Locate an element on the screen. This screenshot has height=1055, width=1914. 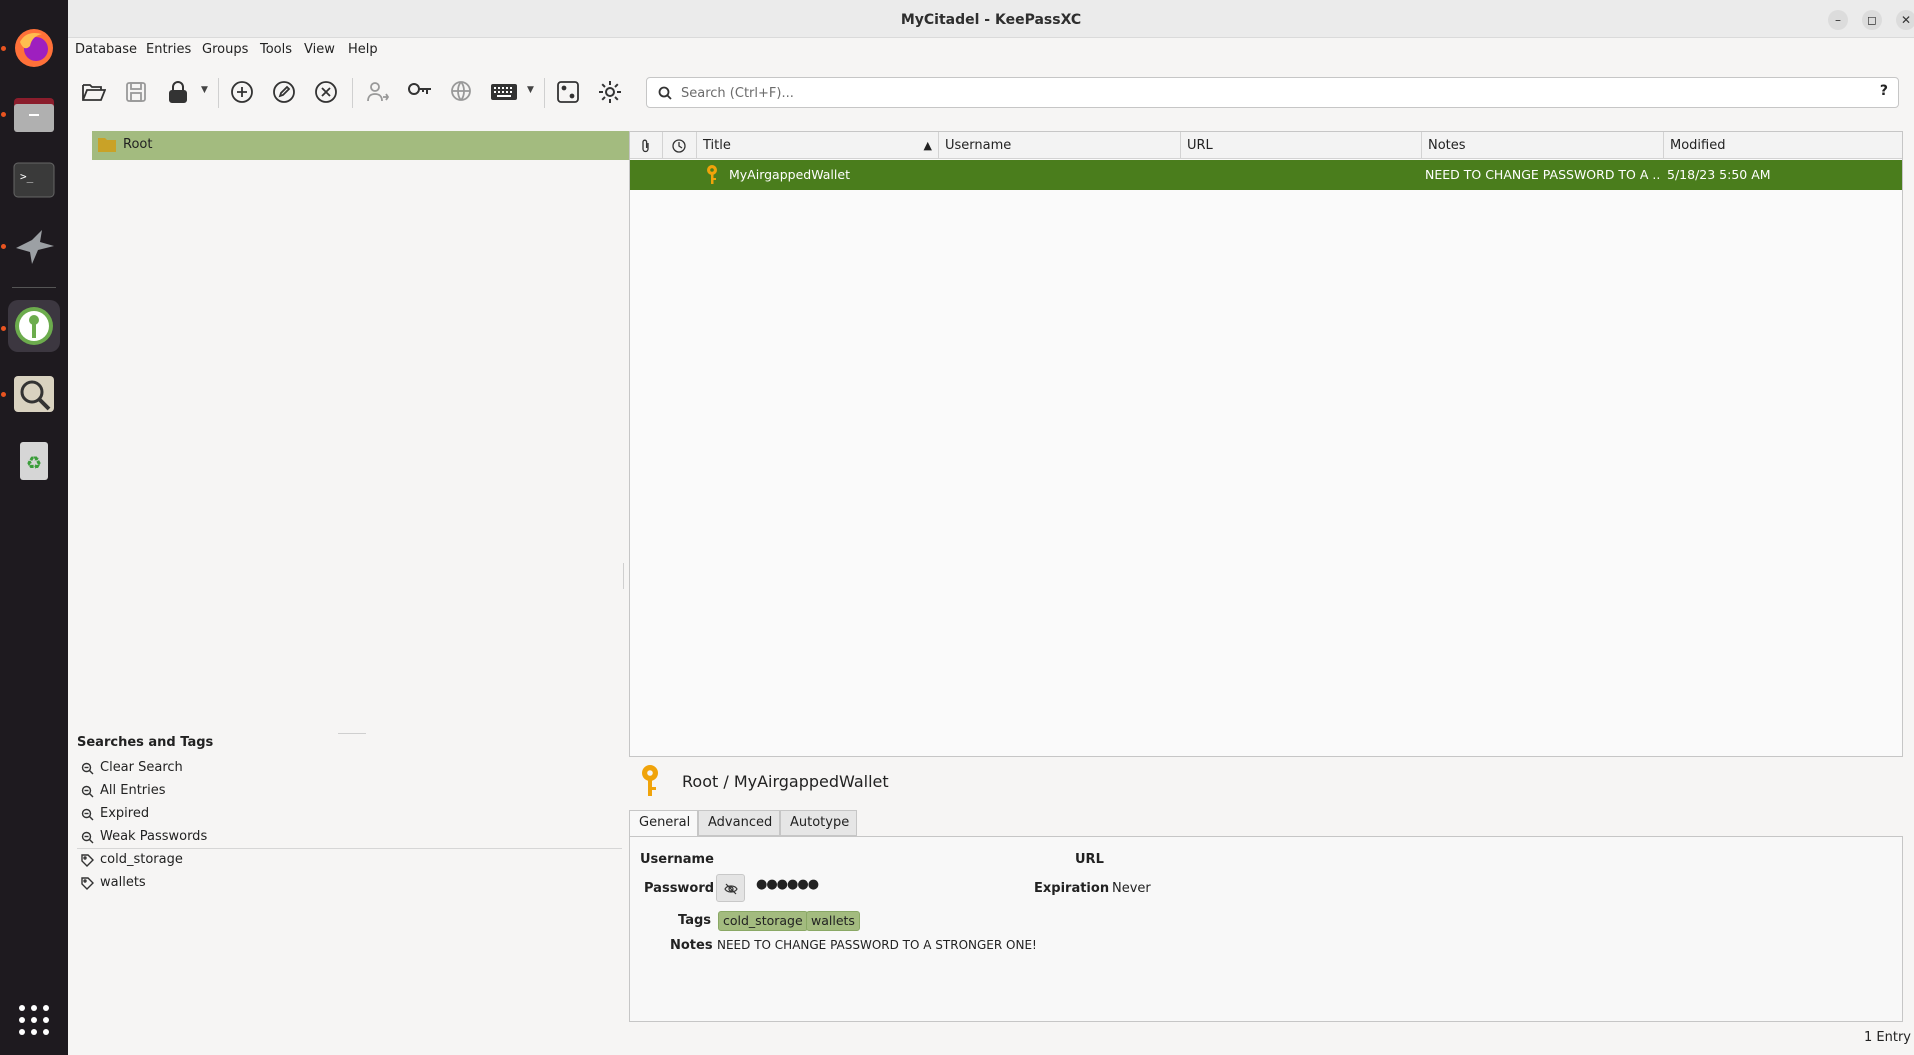
menu-entries: Entries is located at coordinates (168, 49).